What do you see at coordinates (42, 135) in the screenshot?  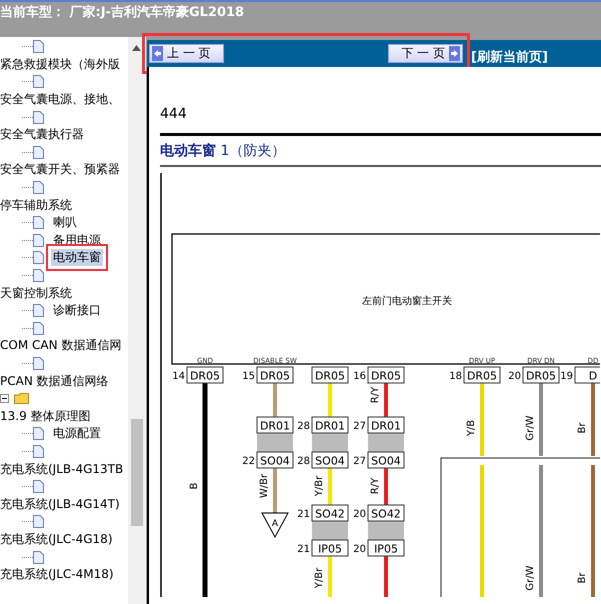 I see `tree-item: 安全气囊执行器` at bounding box center [42, 135].